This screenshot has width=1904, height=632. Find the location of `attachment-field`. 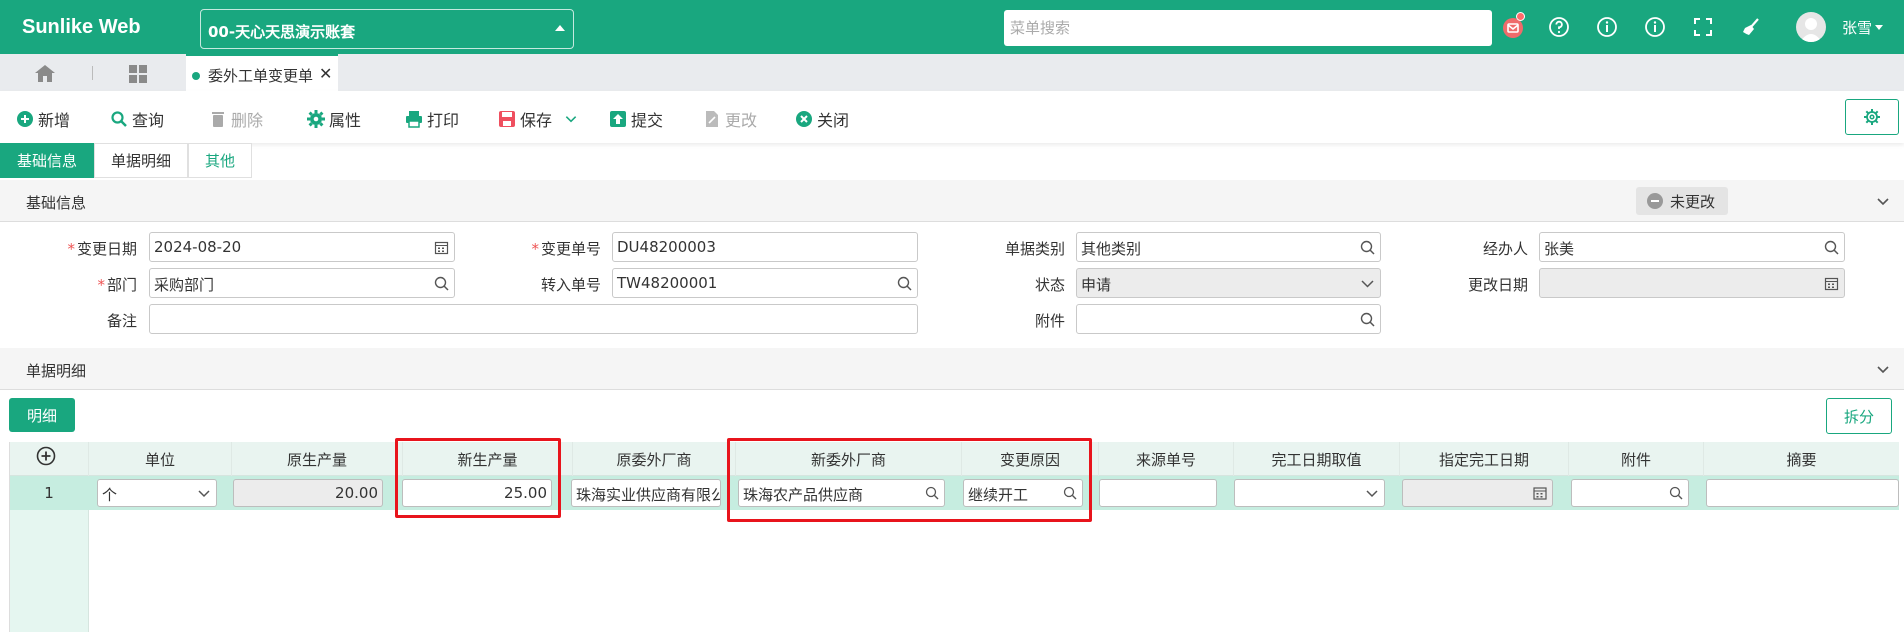

attachment-field is located at coordinates (1228, 319).